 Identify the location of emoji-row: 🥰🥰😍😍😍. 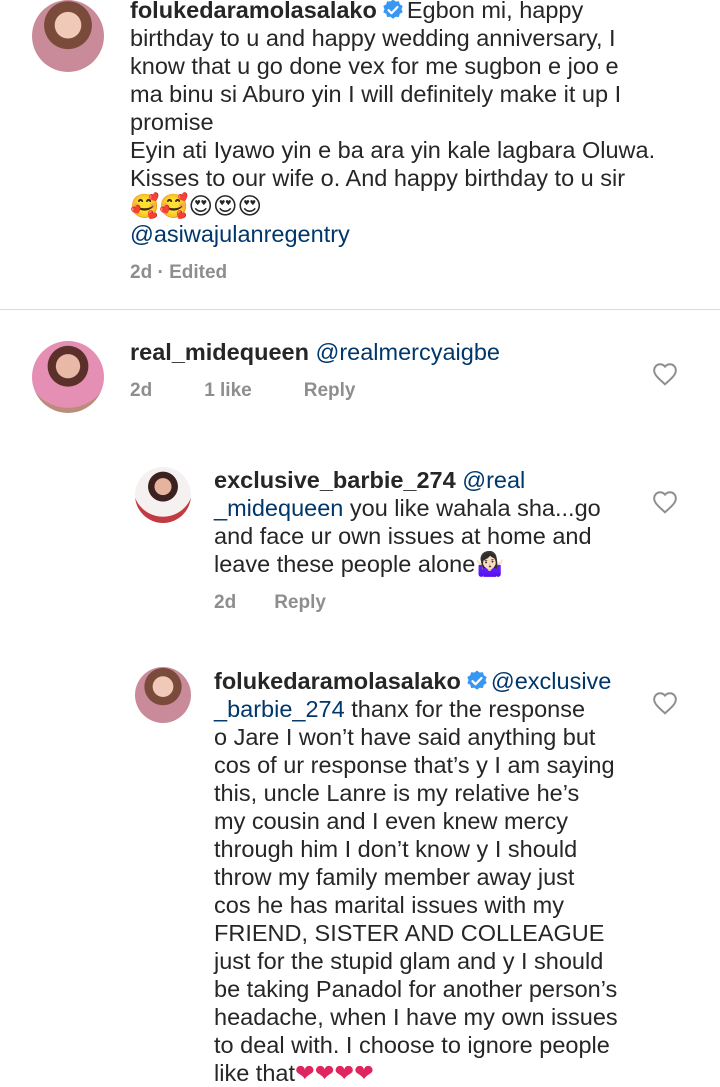
(196, 206).